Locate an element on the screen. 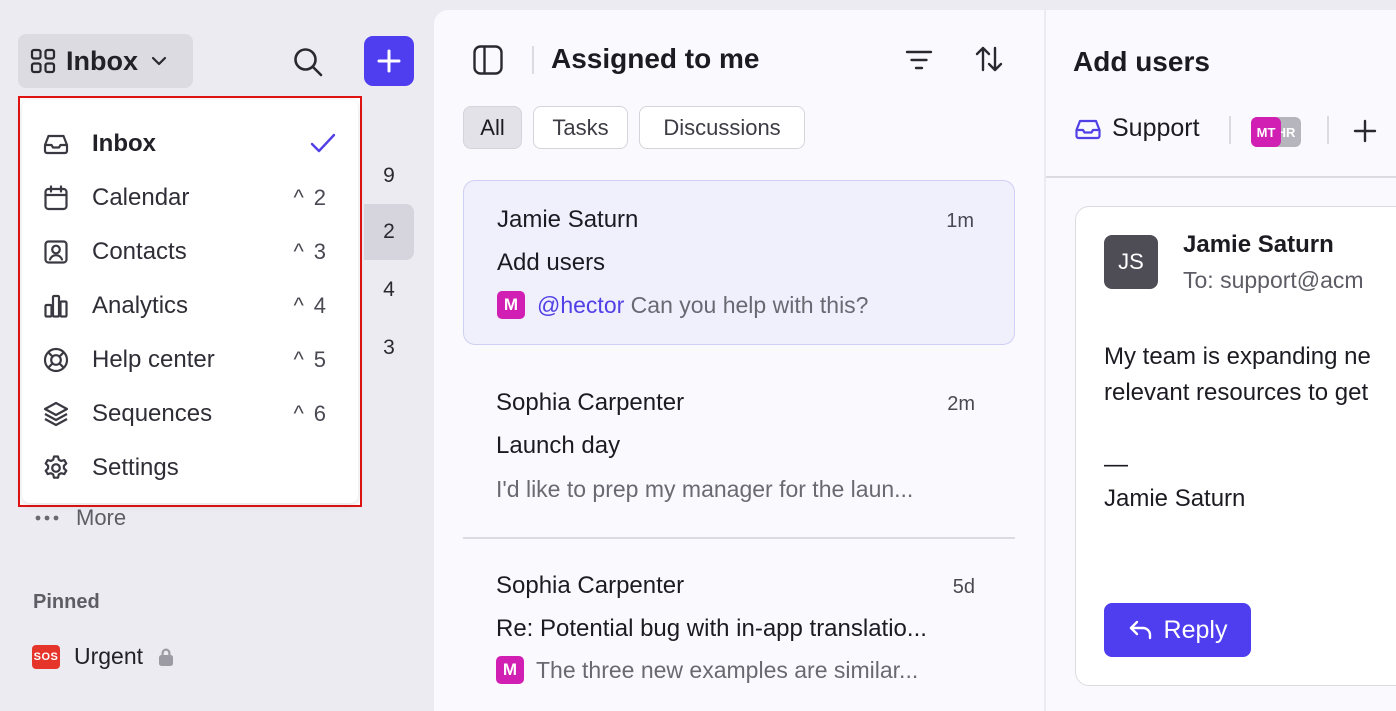  pinned-heading: Pinned is located at coordinates (66, 602).